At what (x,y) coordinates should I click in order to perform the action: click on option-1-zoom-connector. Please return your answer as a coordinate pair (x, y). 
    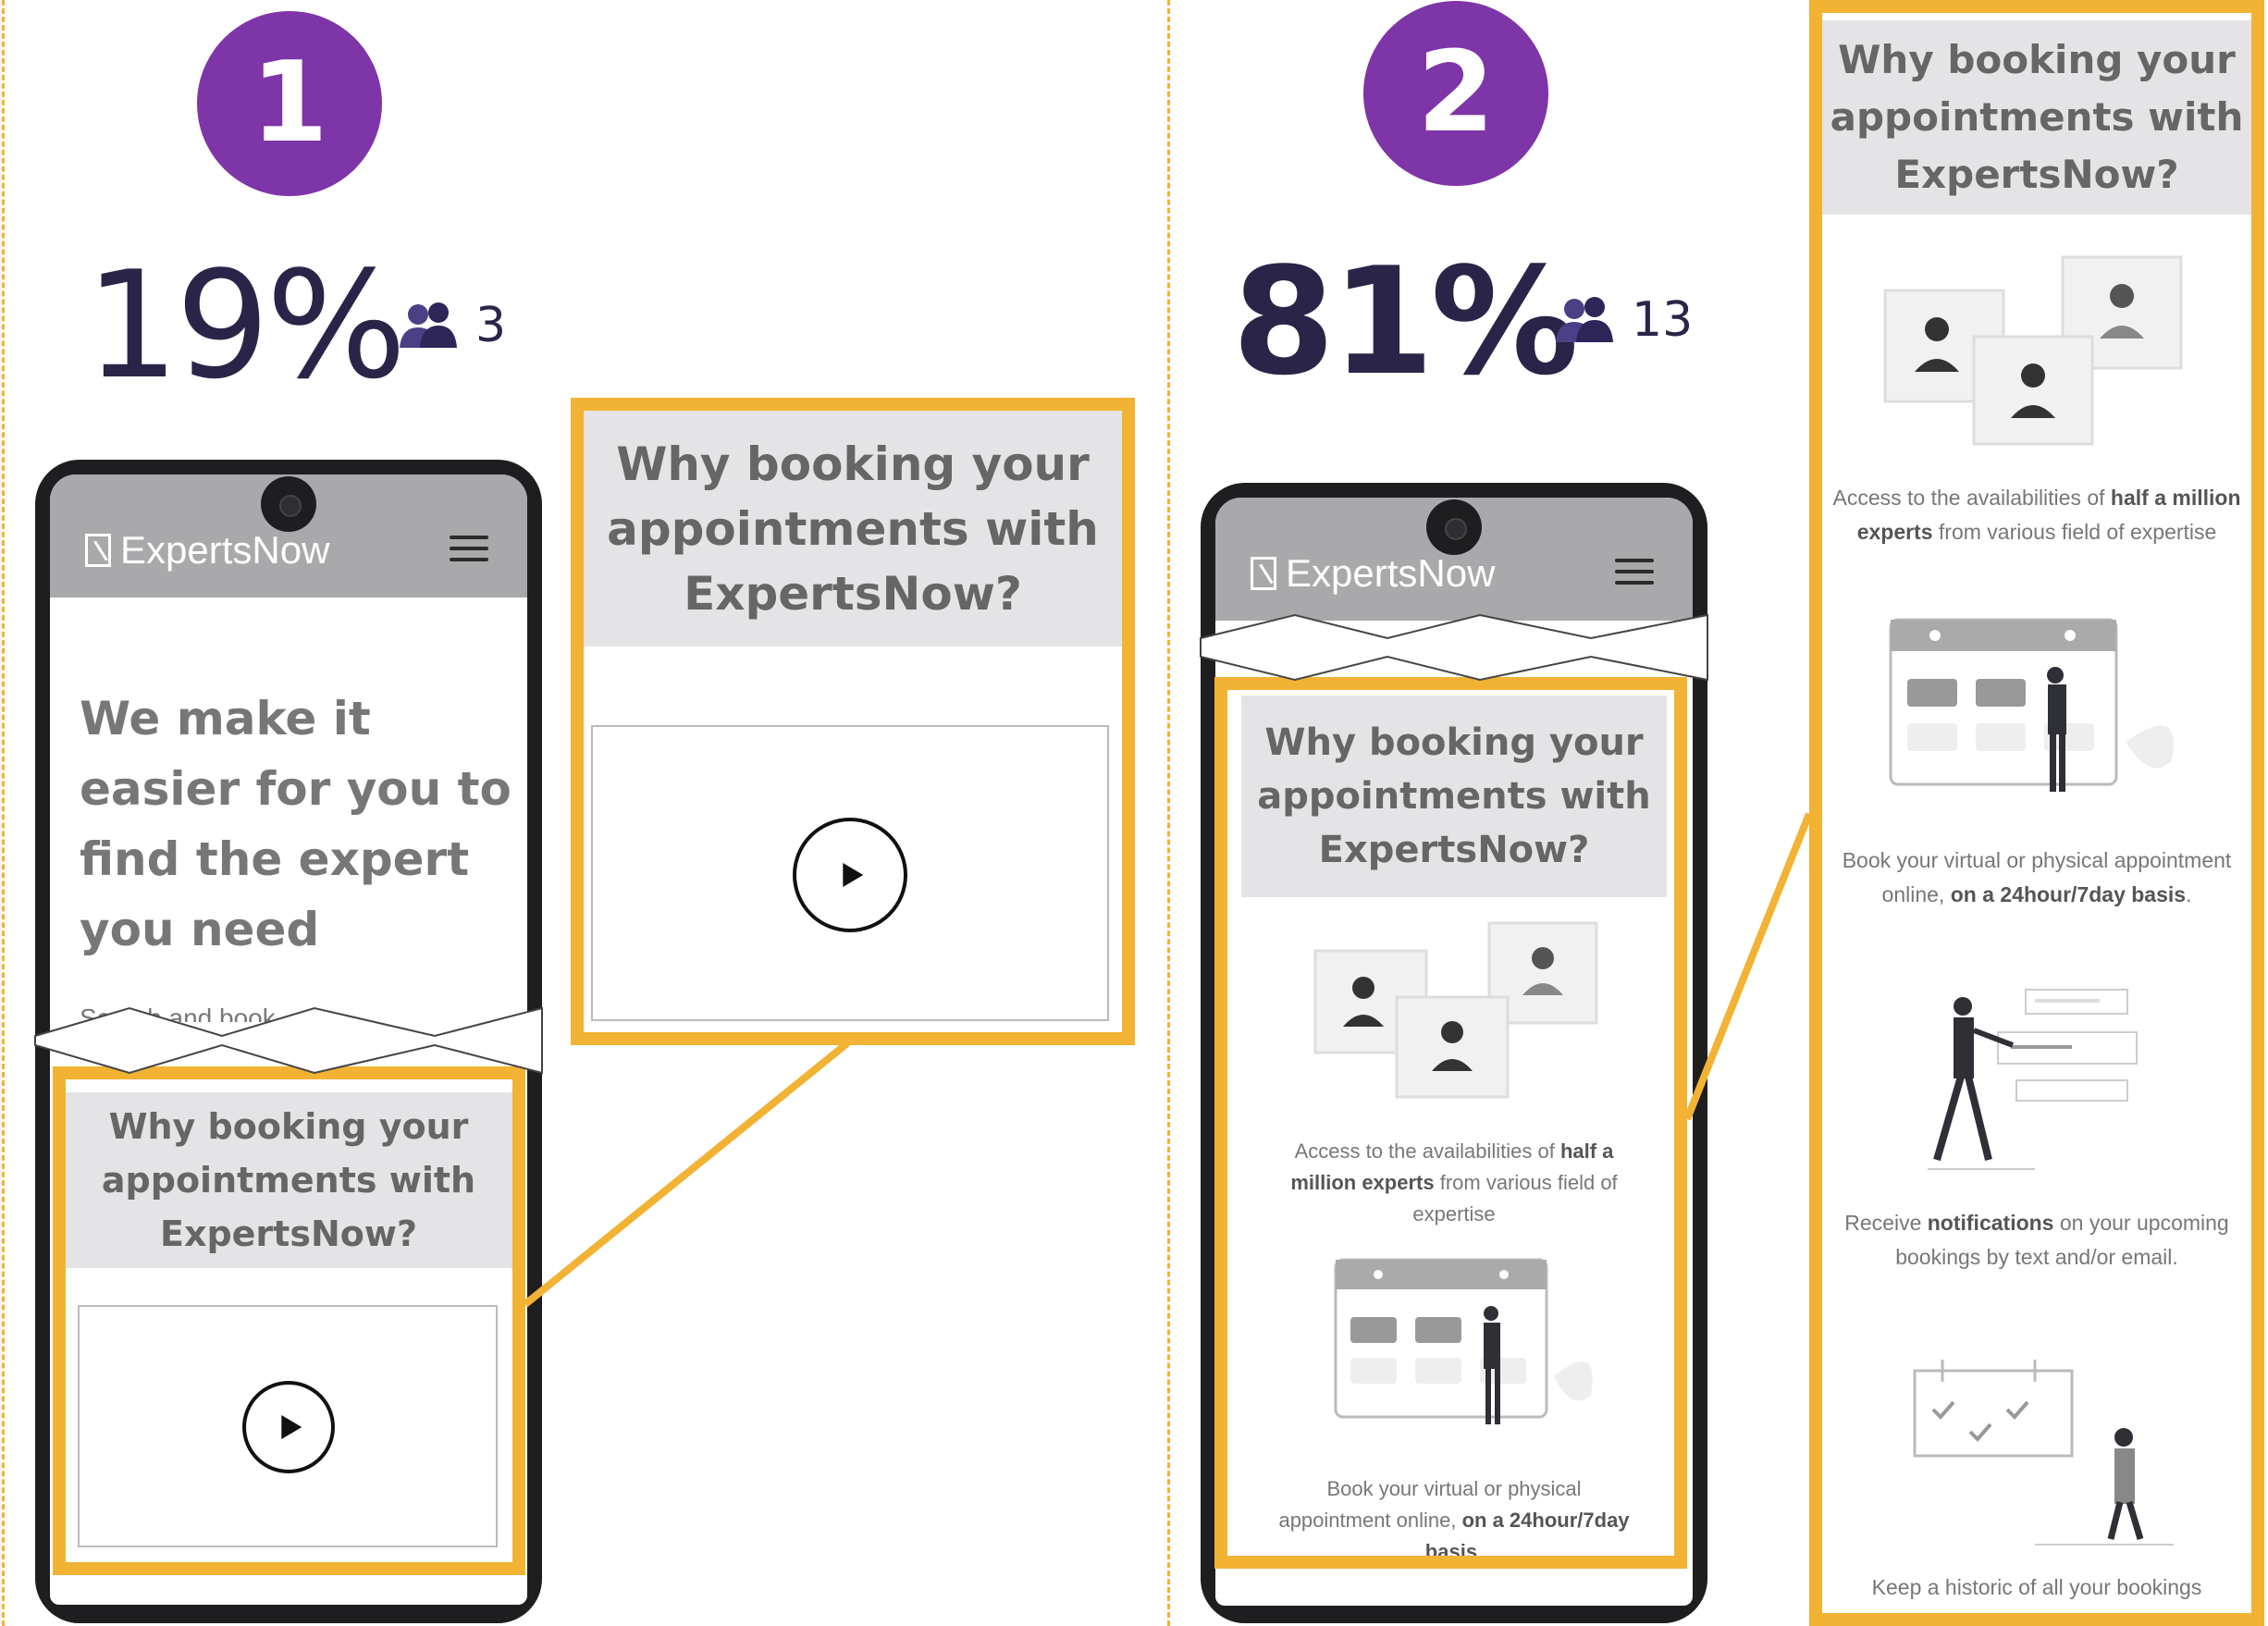
    Looking at the image, I should click on (687, 1174).